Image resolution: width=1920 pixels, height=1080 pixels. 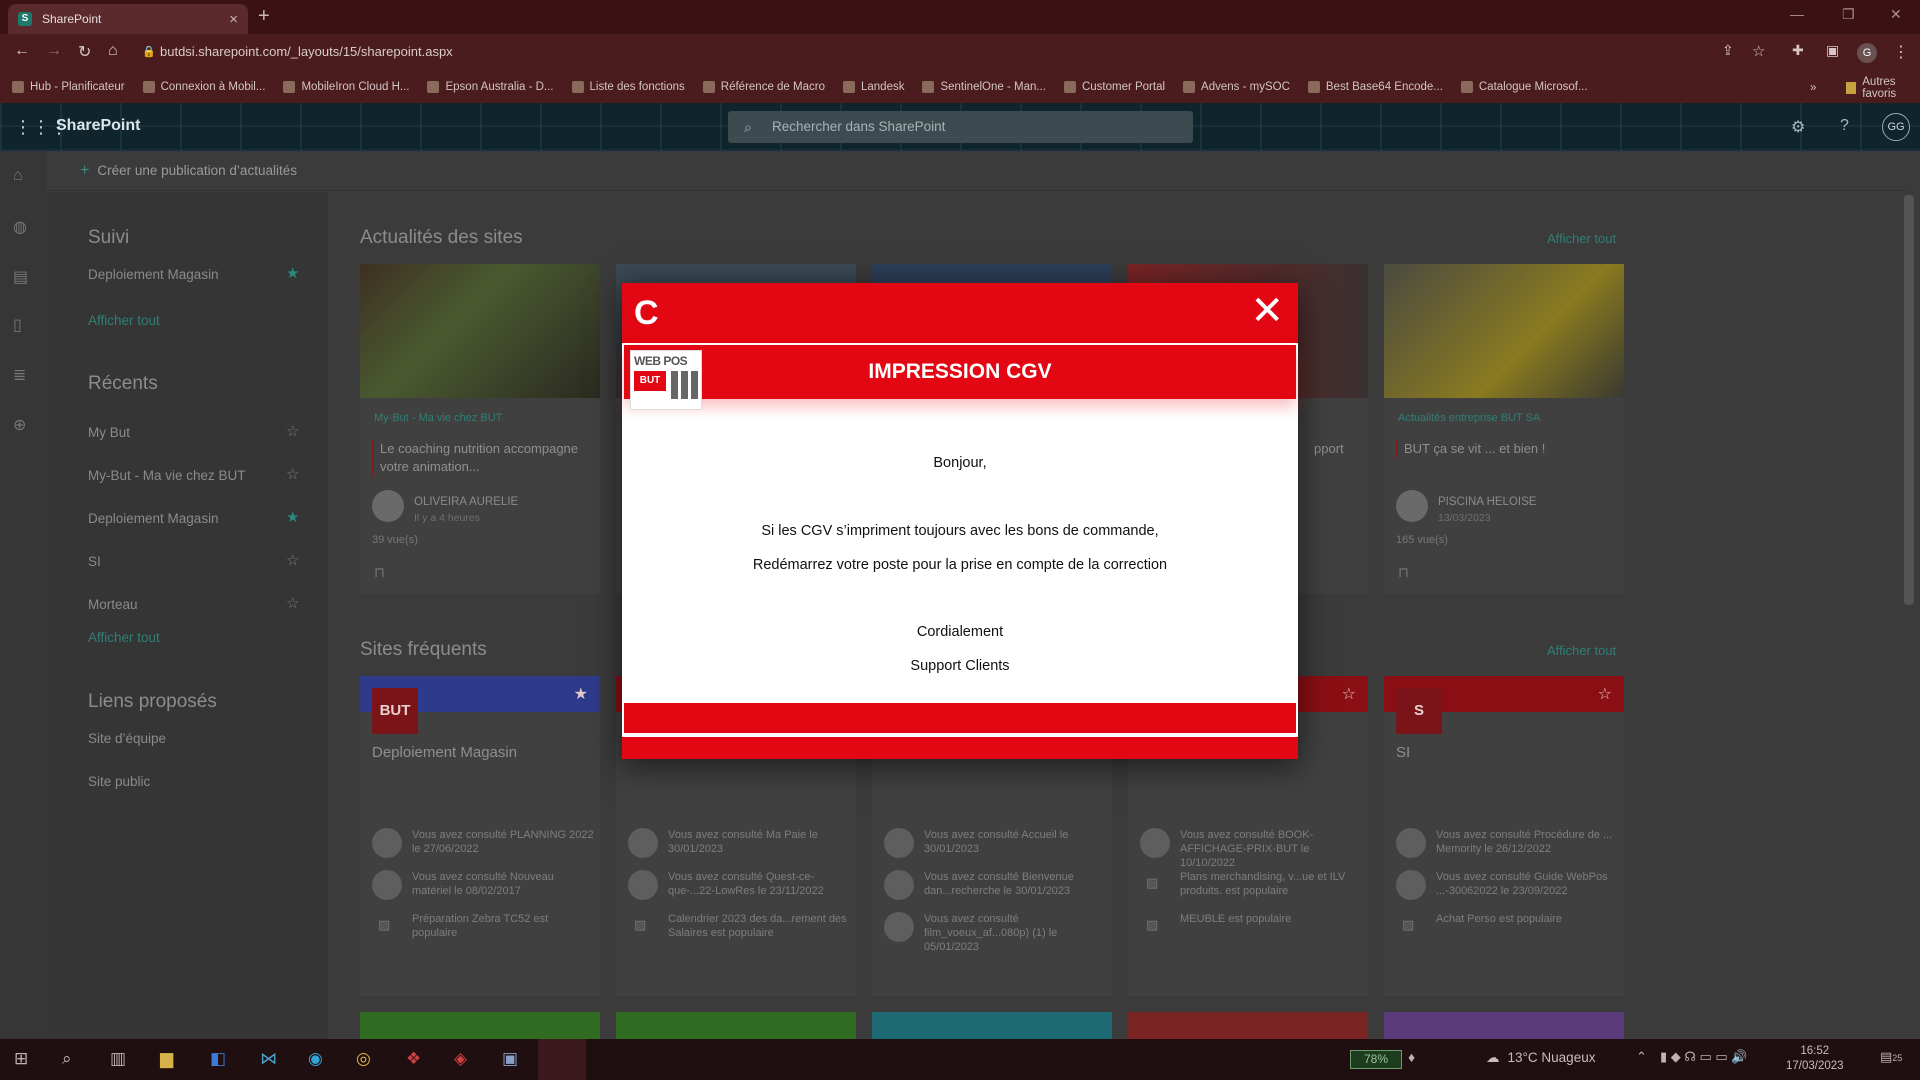 What do you see at coordinates (995, 843) in the screenshot?
I see `site-activity: Vous avez consulté Accueil le 30/01/2023` at bounding box center [995, 843].